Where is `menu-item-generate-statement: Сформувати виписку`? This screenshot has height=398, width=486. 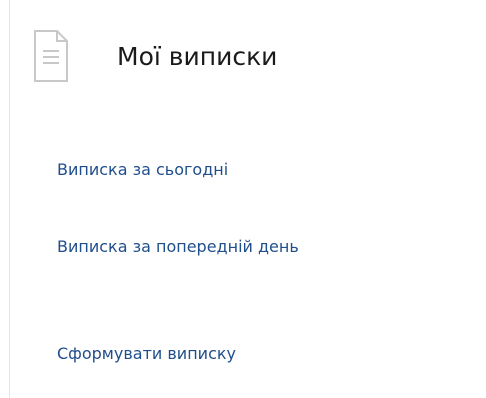
menu-item-generate-statement: Сформувати виписку is located at coordinates (146, 354).